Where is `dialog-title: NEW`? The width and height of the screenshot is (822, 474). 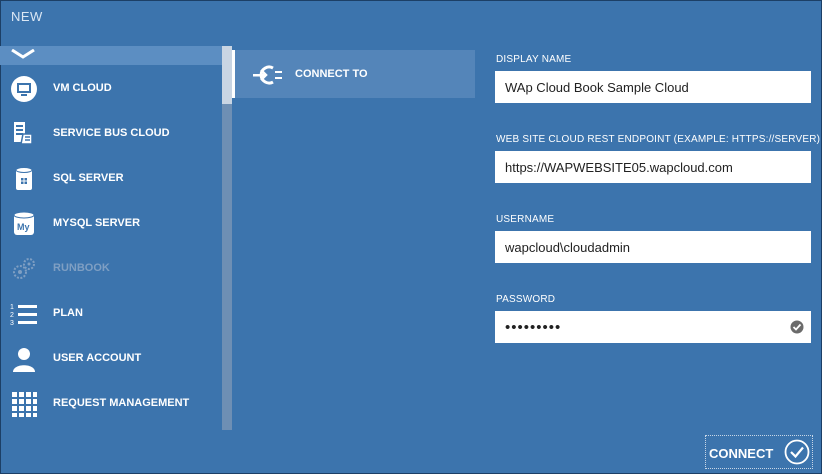
dialog-title: NEW is located at coordinates (27, 16).